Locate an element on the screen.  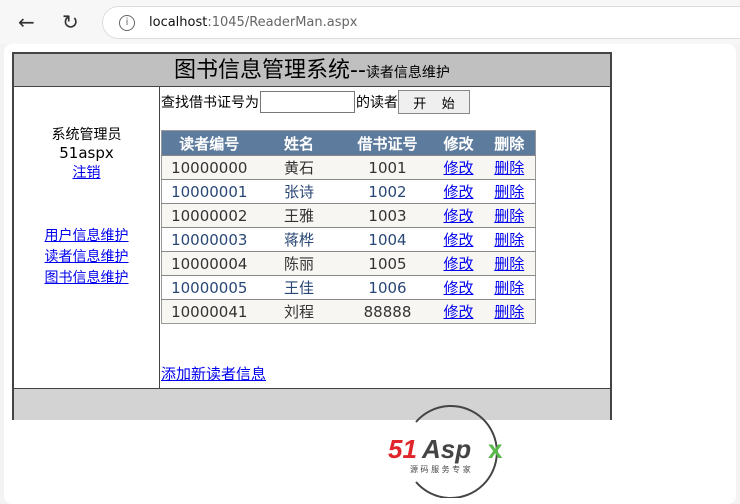
footer-bar is located at coordinates (312, 404).